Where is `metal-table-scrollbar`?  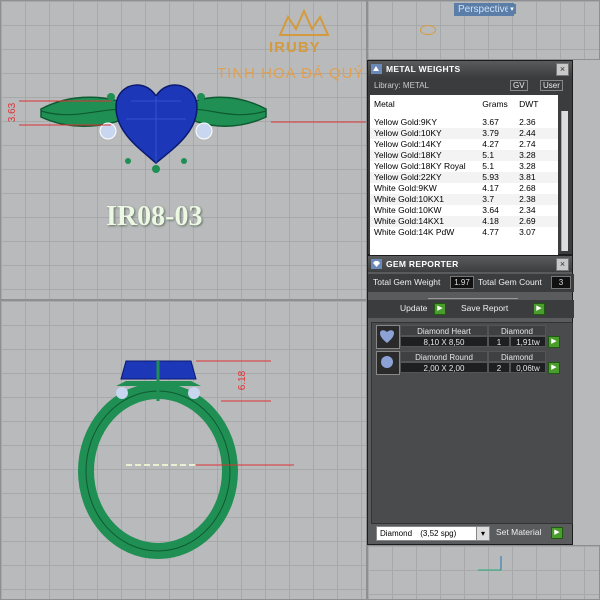
metal-table-scrollbar is located at coordinates (564, 181).